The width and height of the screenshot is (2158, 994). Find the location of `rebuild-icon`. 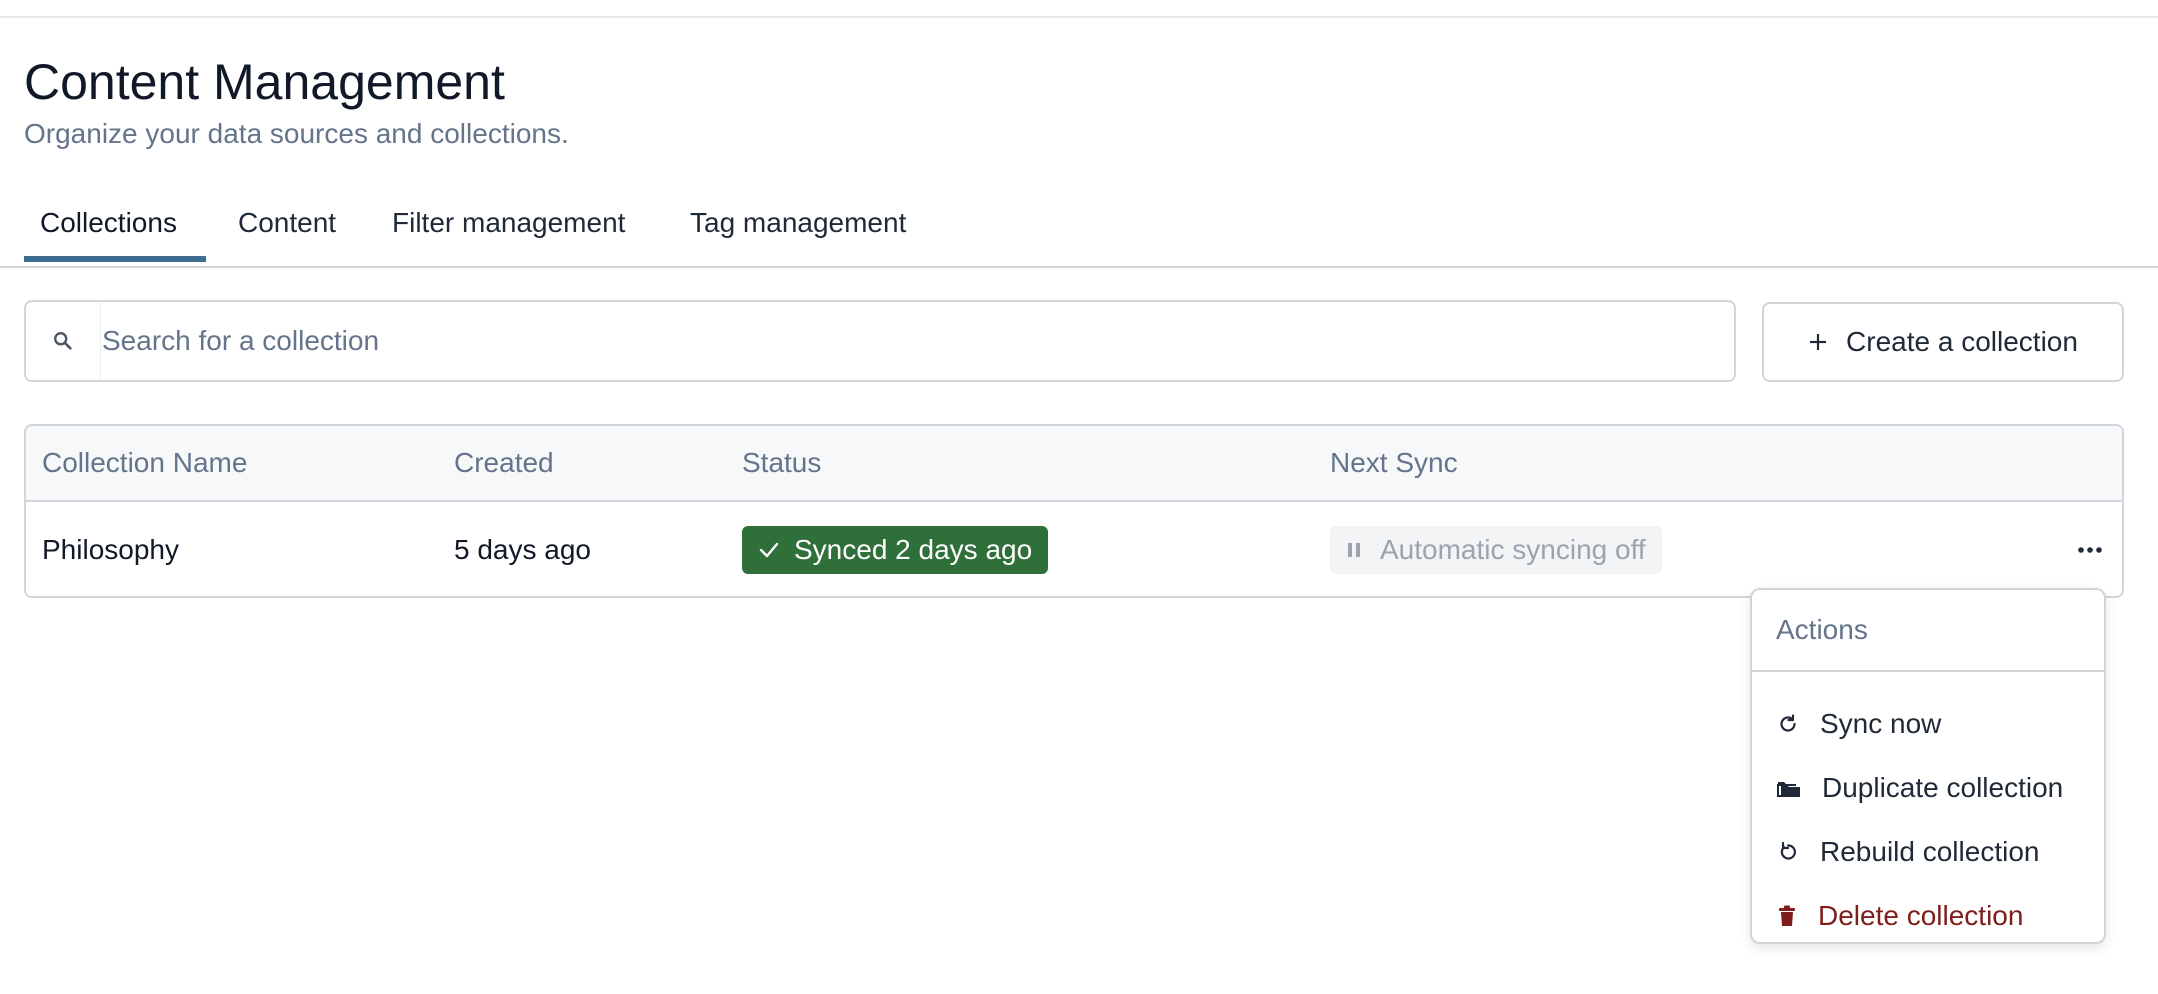

rebuild-icon is located at coordinates (1788, 852).